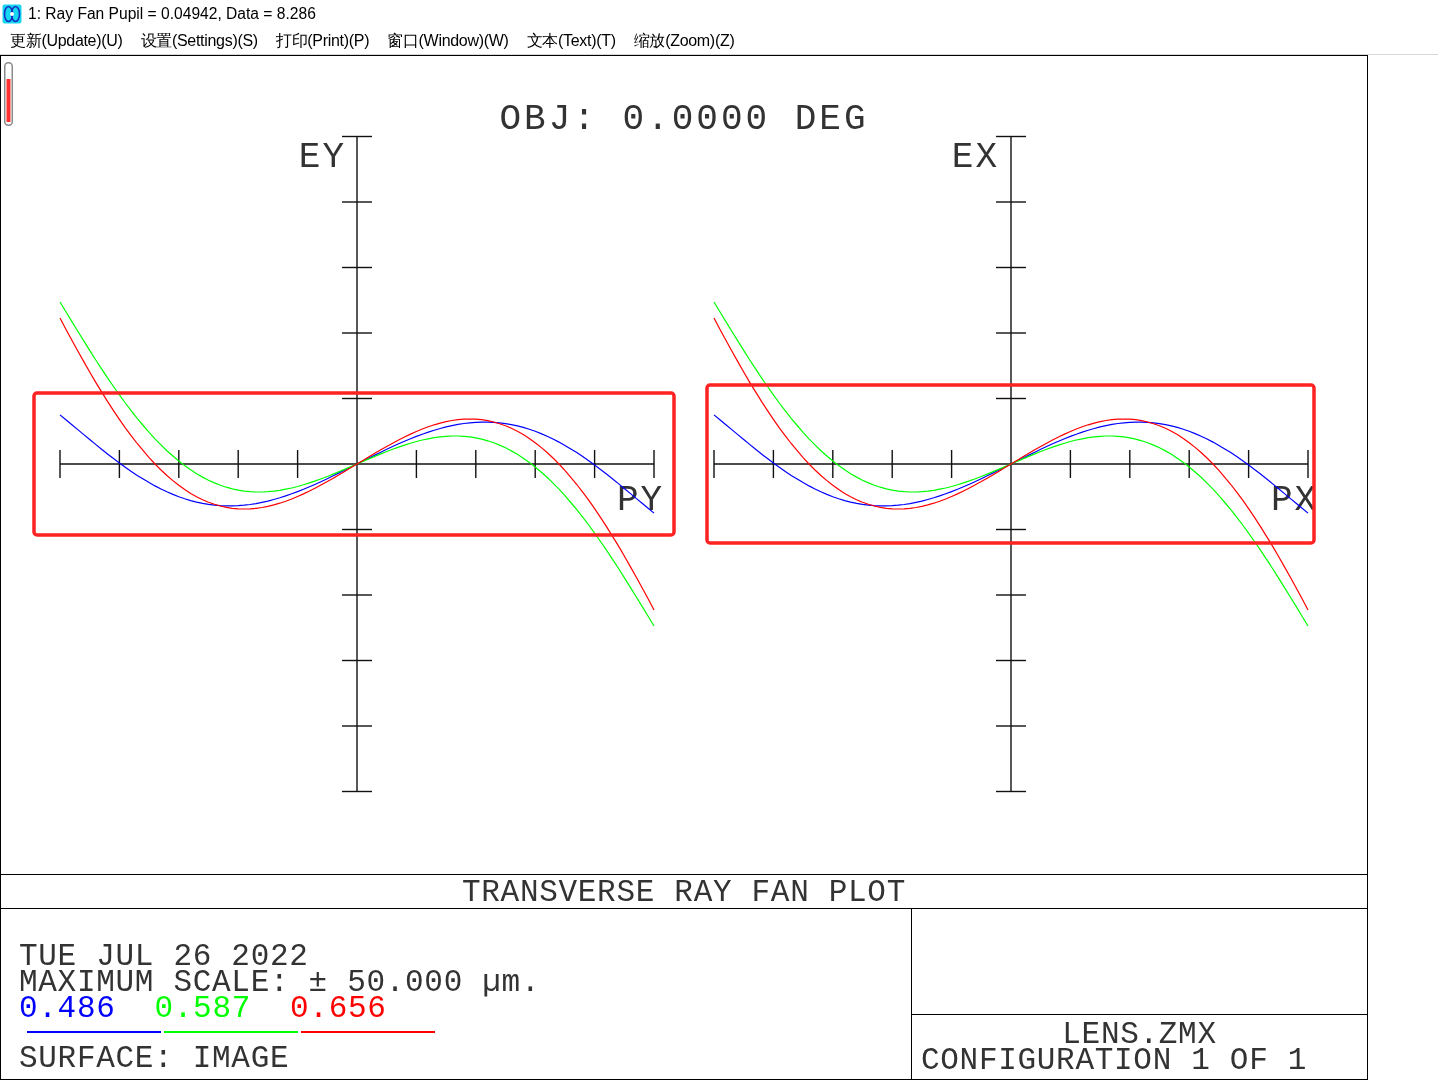 Image resolution: width=1438 pixels, height=1080 pixels. I want to click on scroll-bar, so click(8, 94).